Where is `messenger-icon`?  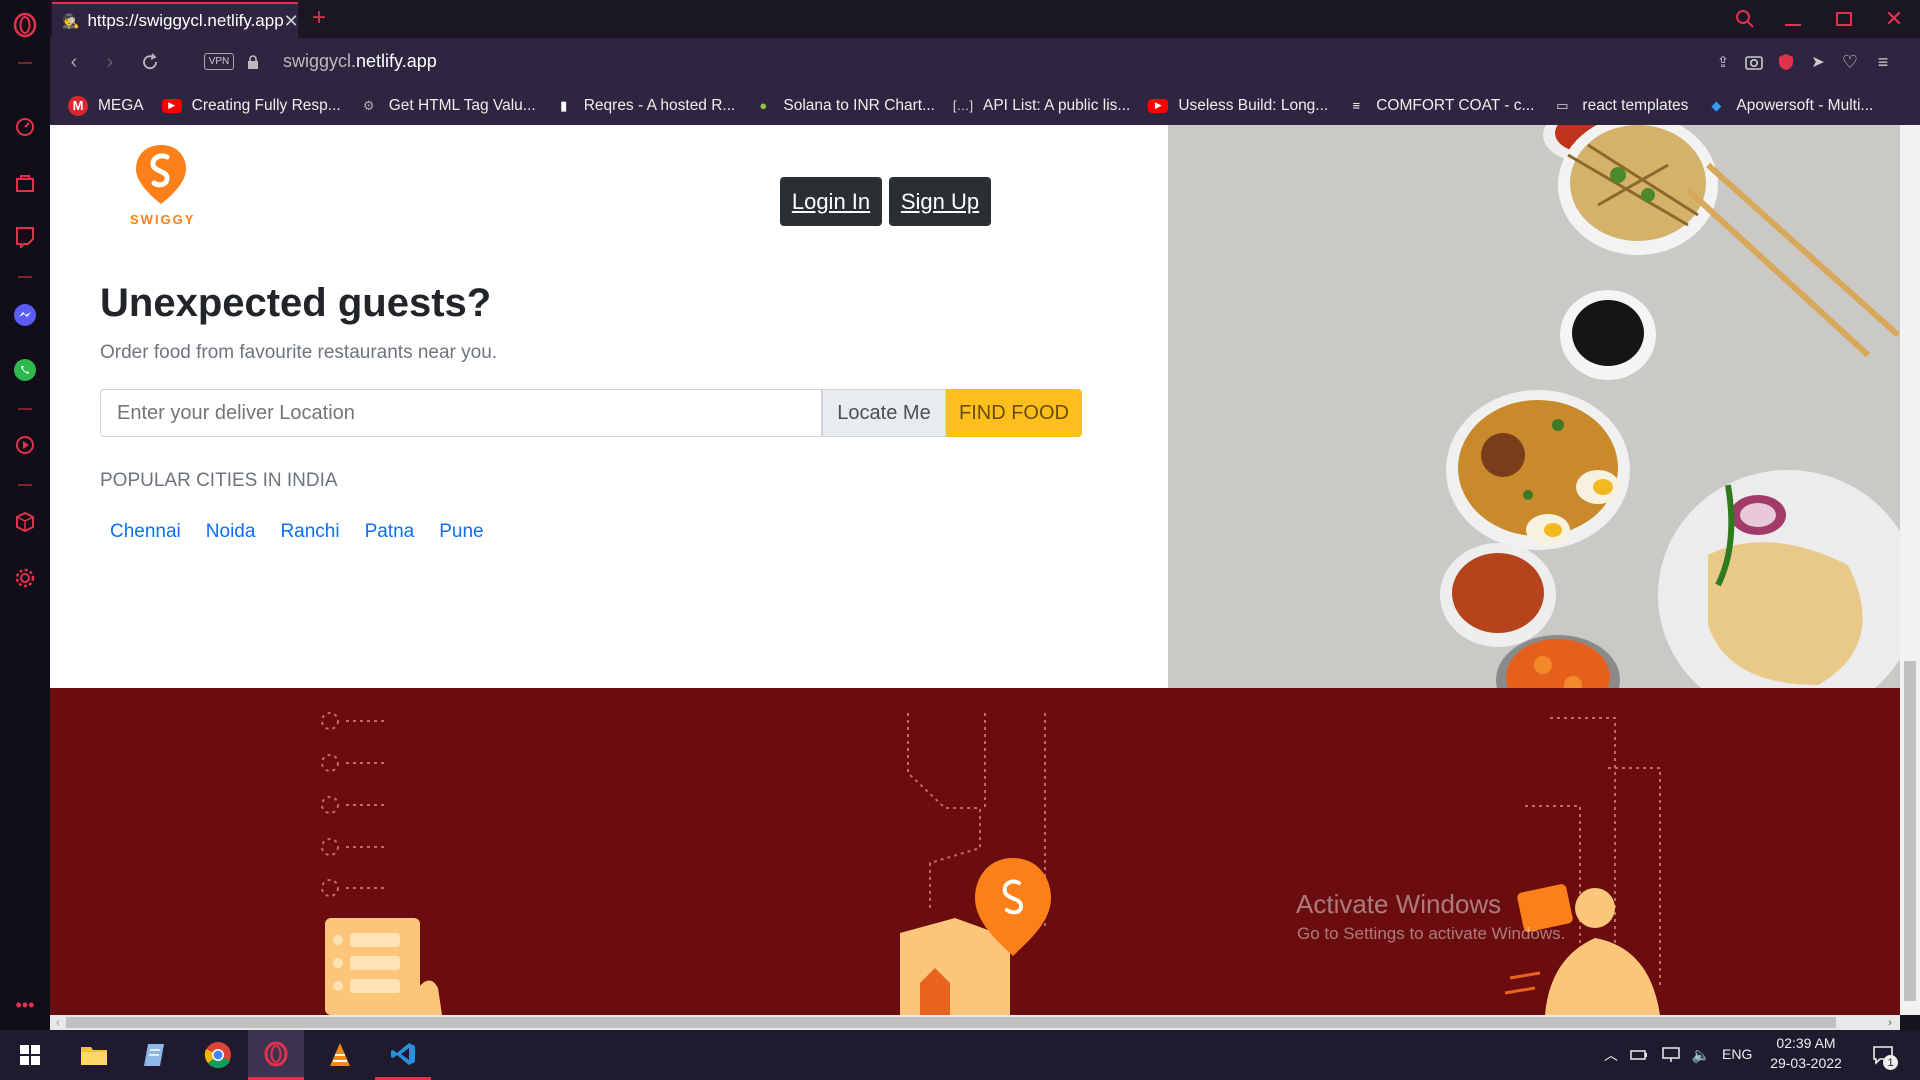 messenger-icon is located at coordinates (25, 315).